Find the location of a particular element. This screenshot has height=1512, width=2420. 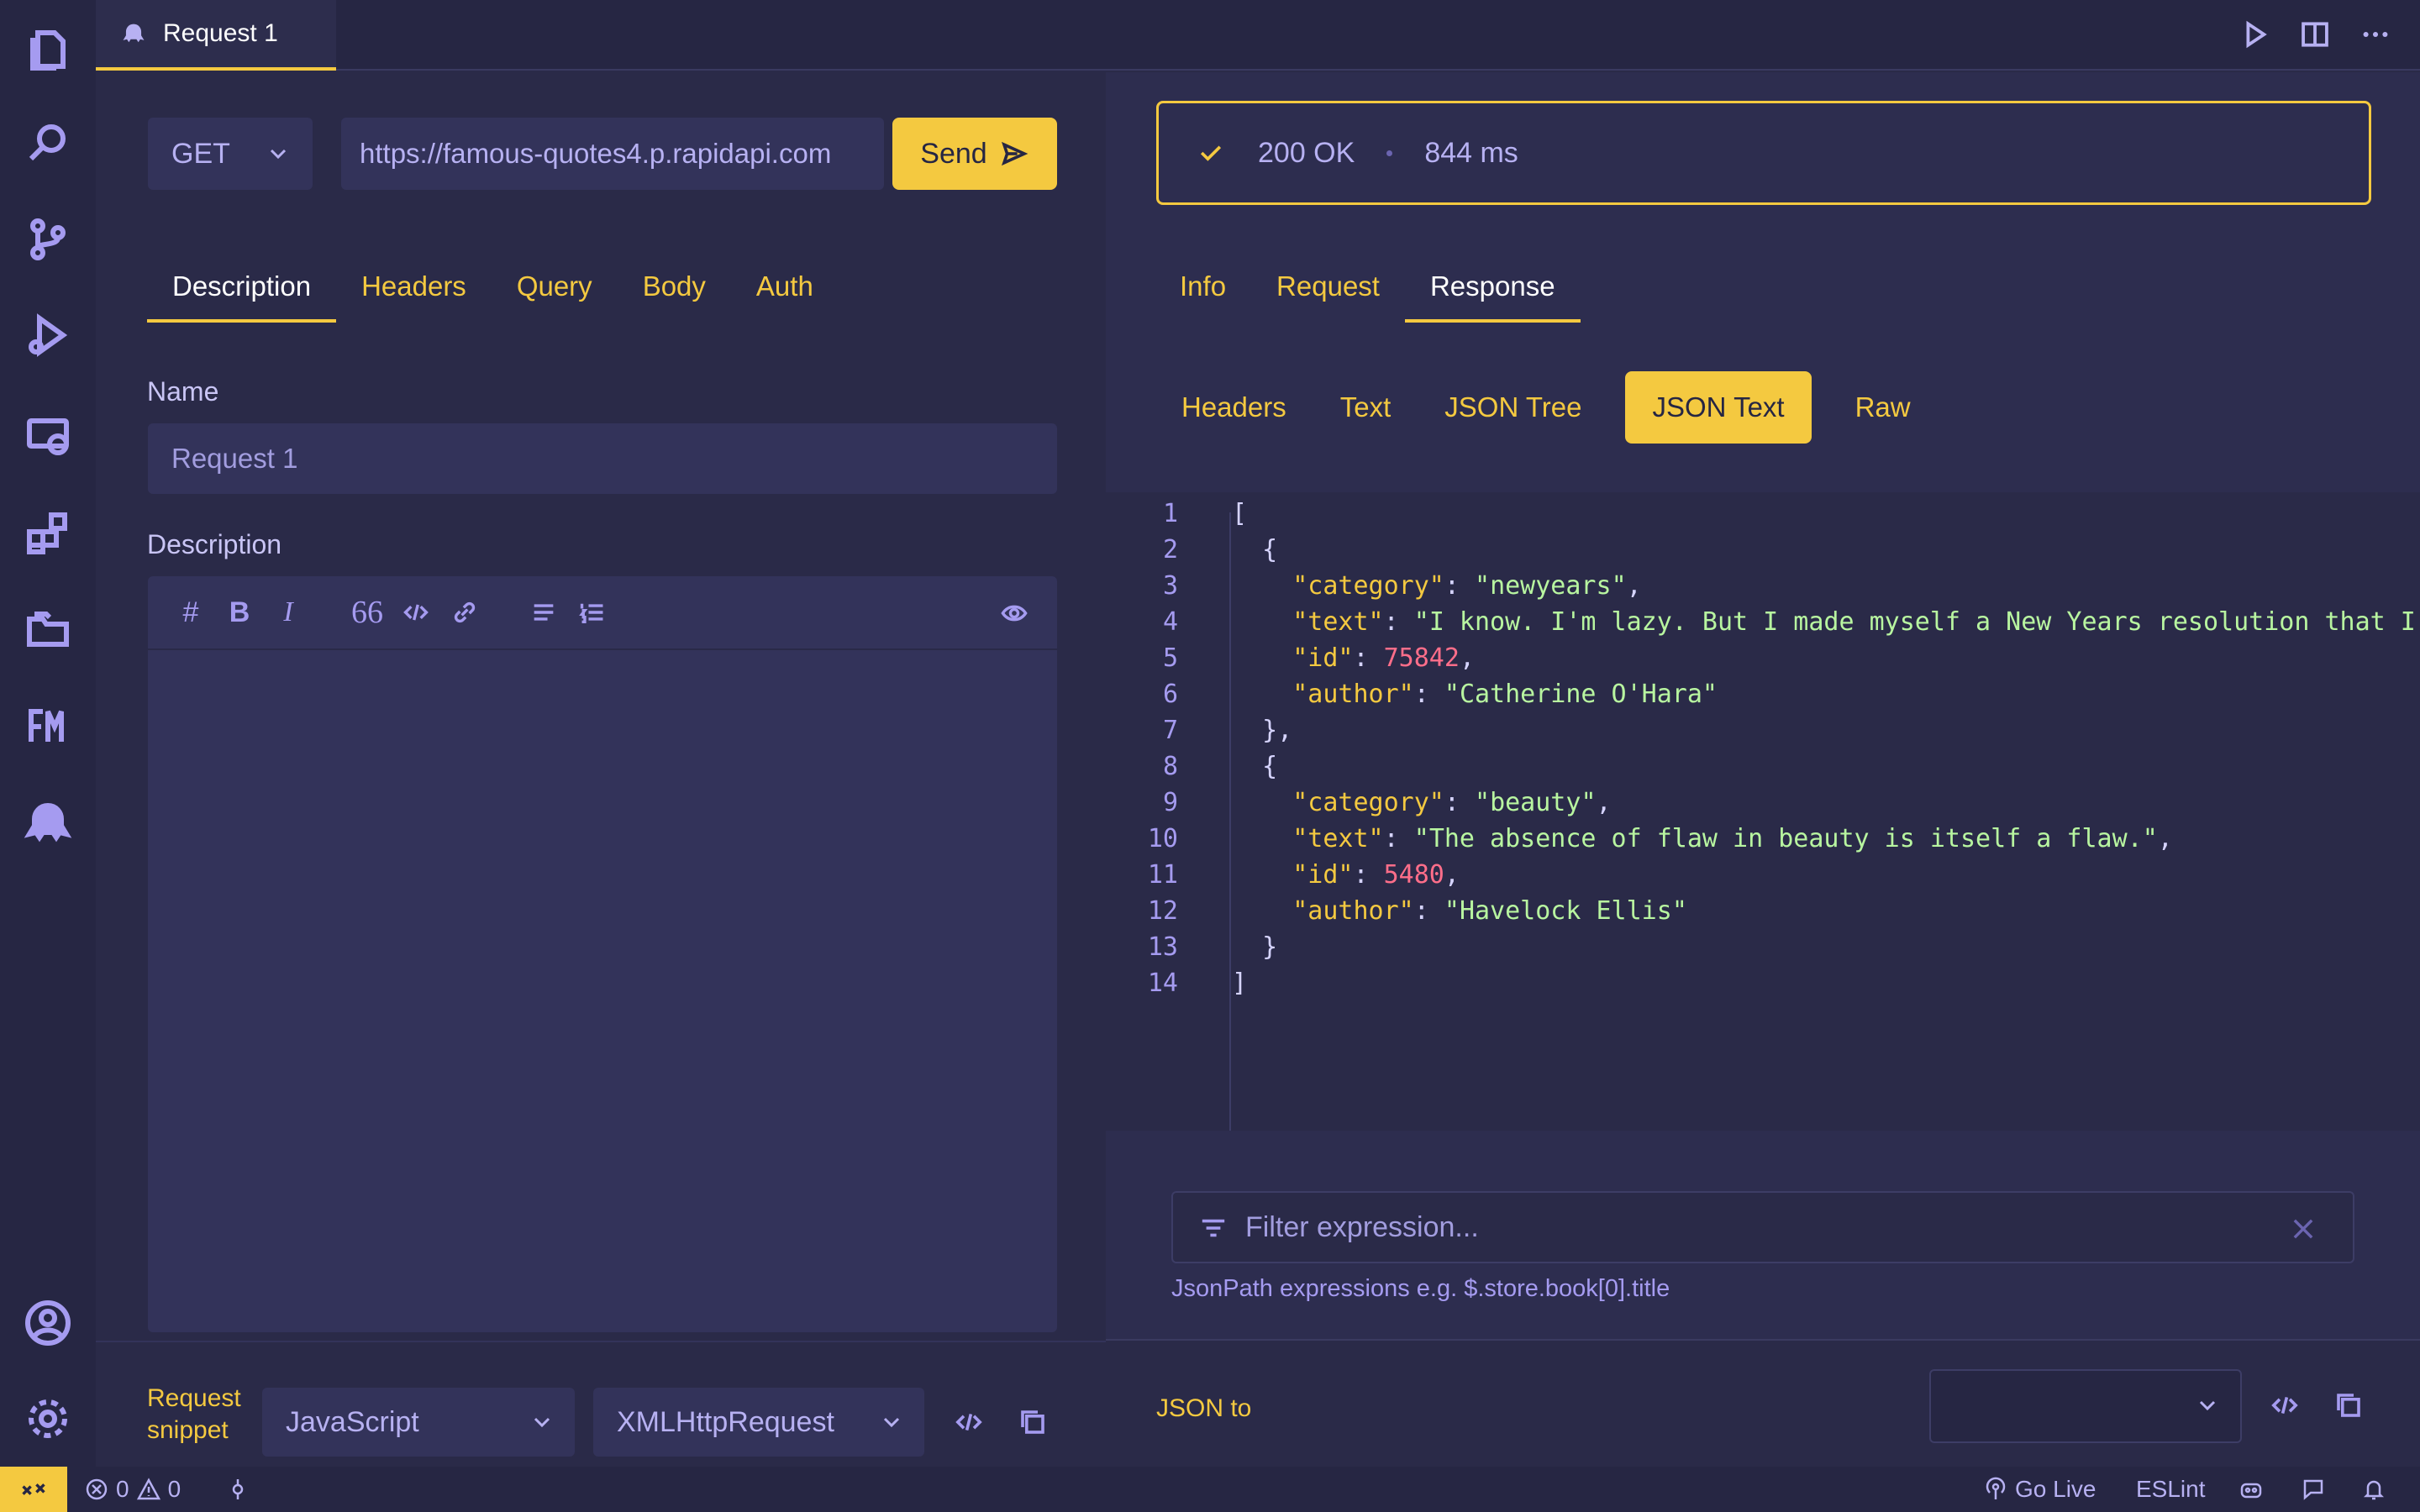

snippet-language-select: JavaScript is located at coordinates (419, 1422).